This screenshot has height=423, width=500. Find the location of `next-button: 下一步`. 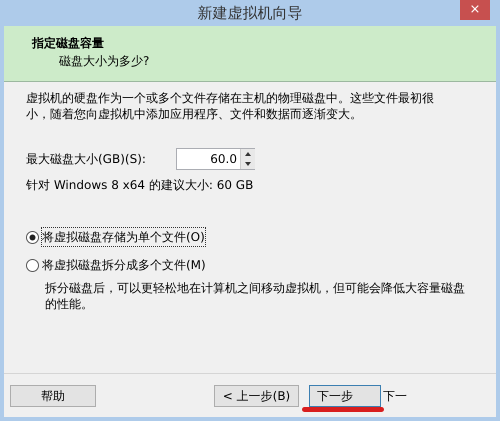

next-button: 下一步 is located at coordinates (345, 395).